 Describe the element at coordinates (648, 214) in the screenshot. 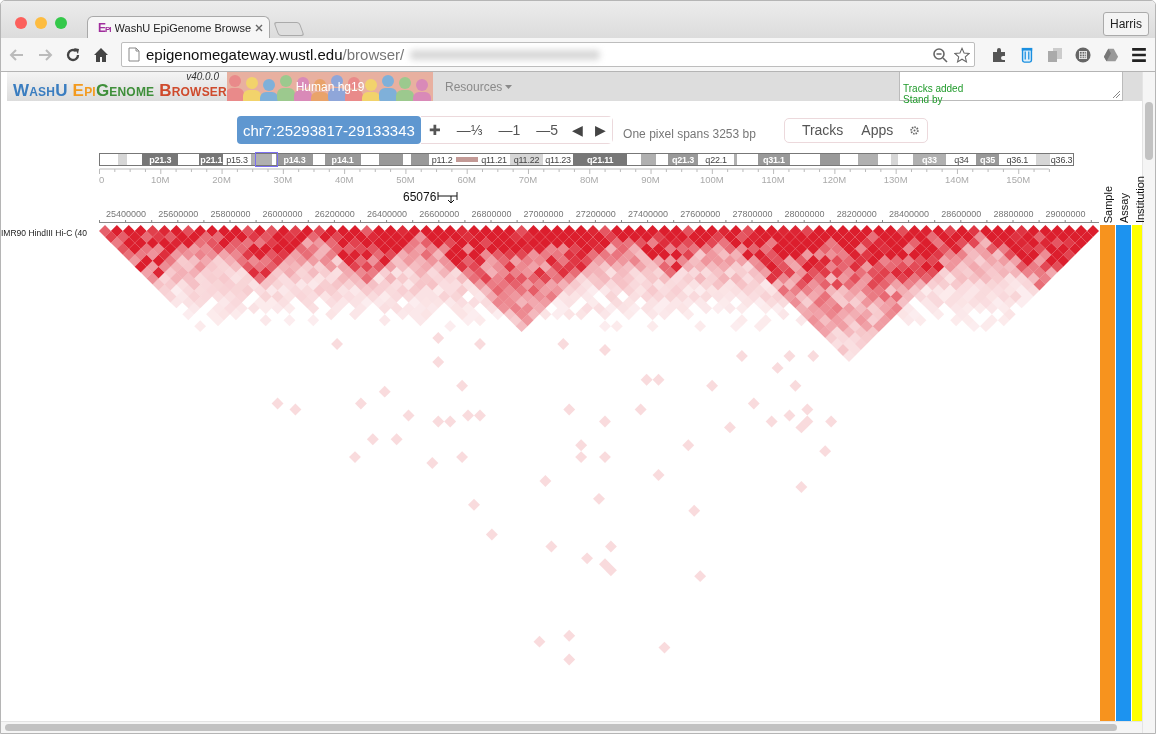

I see `coordinate-label: 27400000` at that location.